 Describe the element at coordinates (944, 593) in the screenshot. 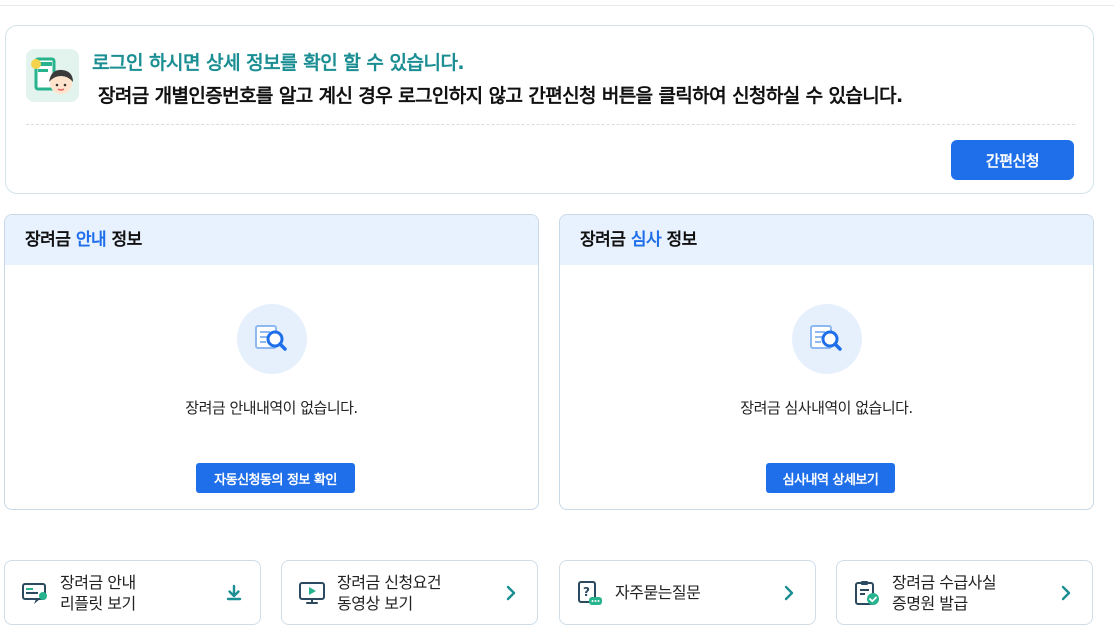

I see `link-label: 장려금 수급사실증명원 발급` at that location.